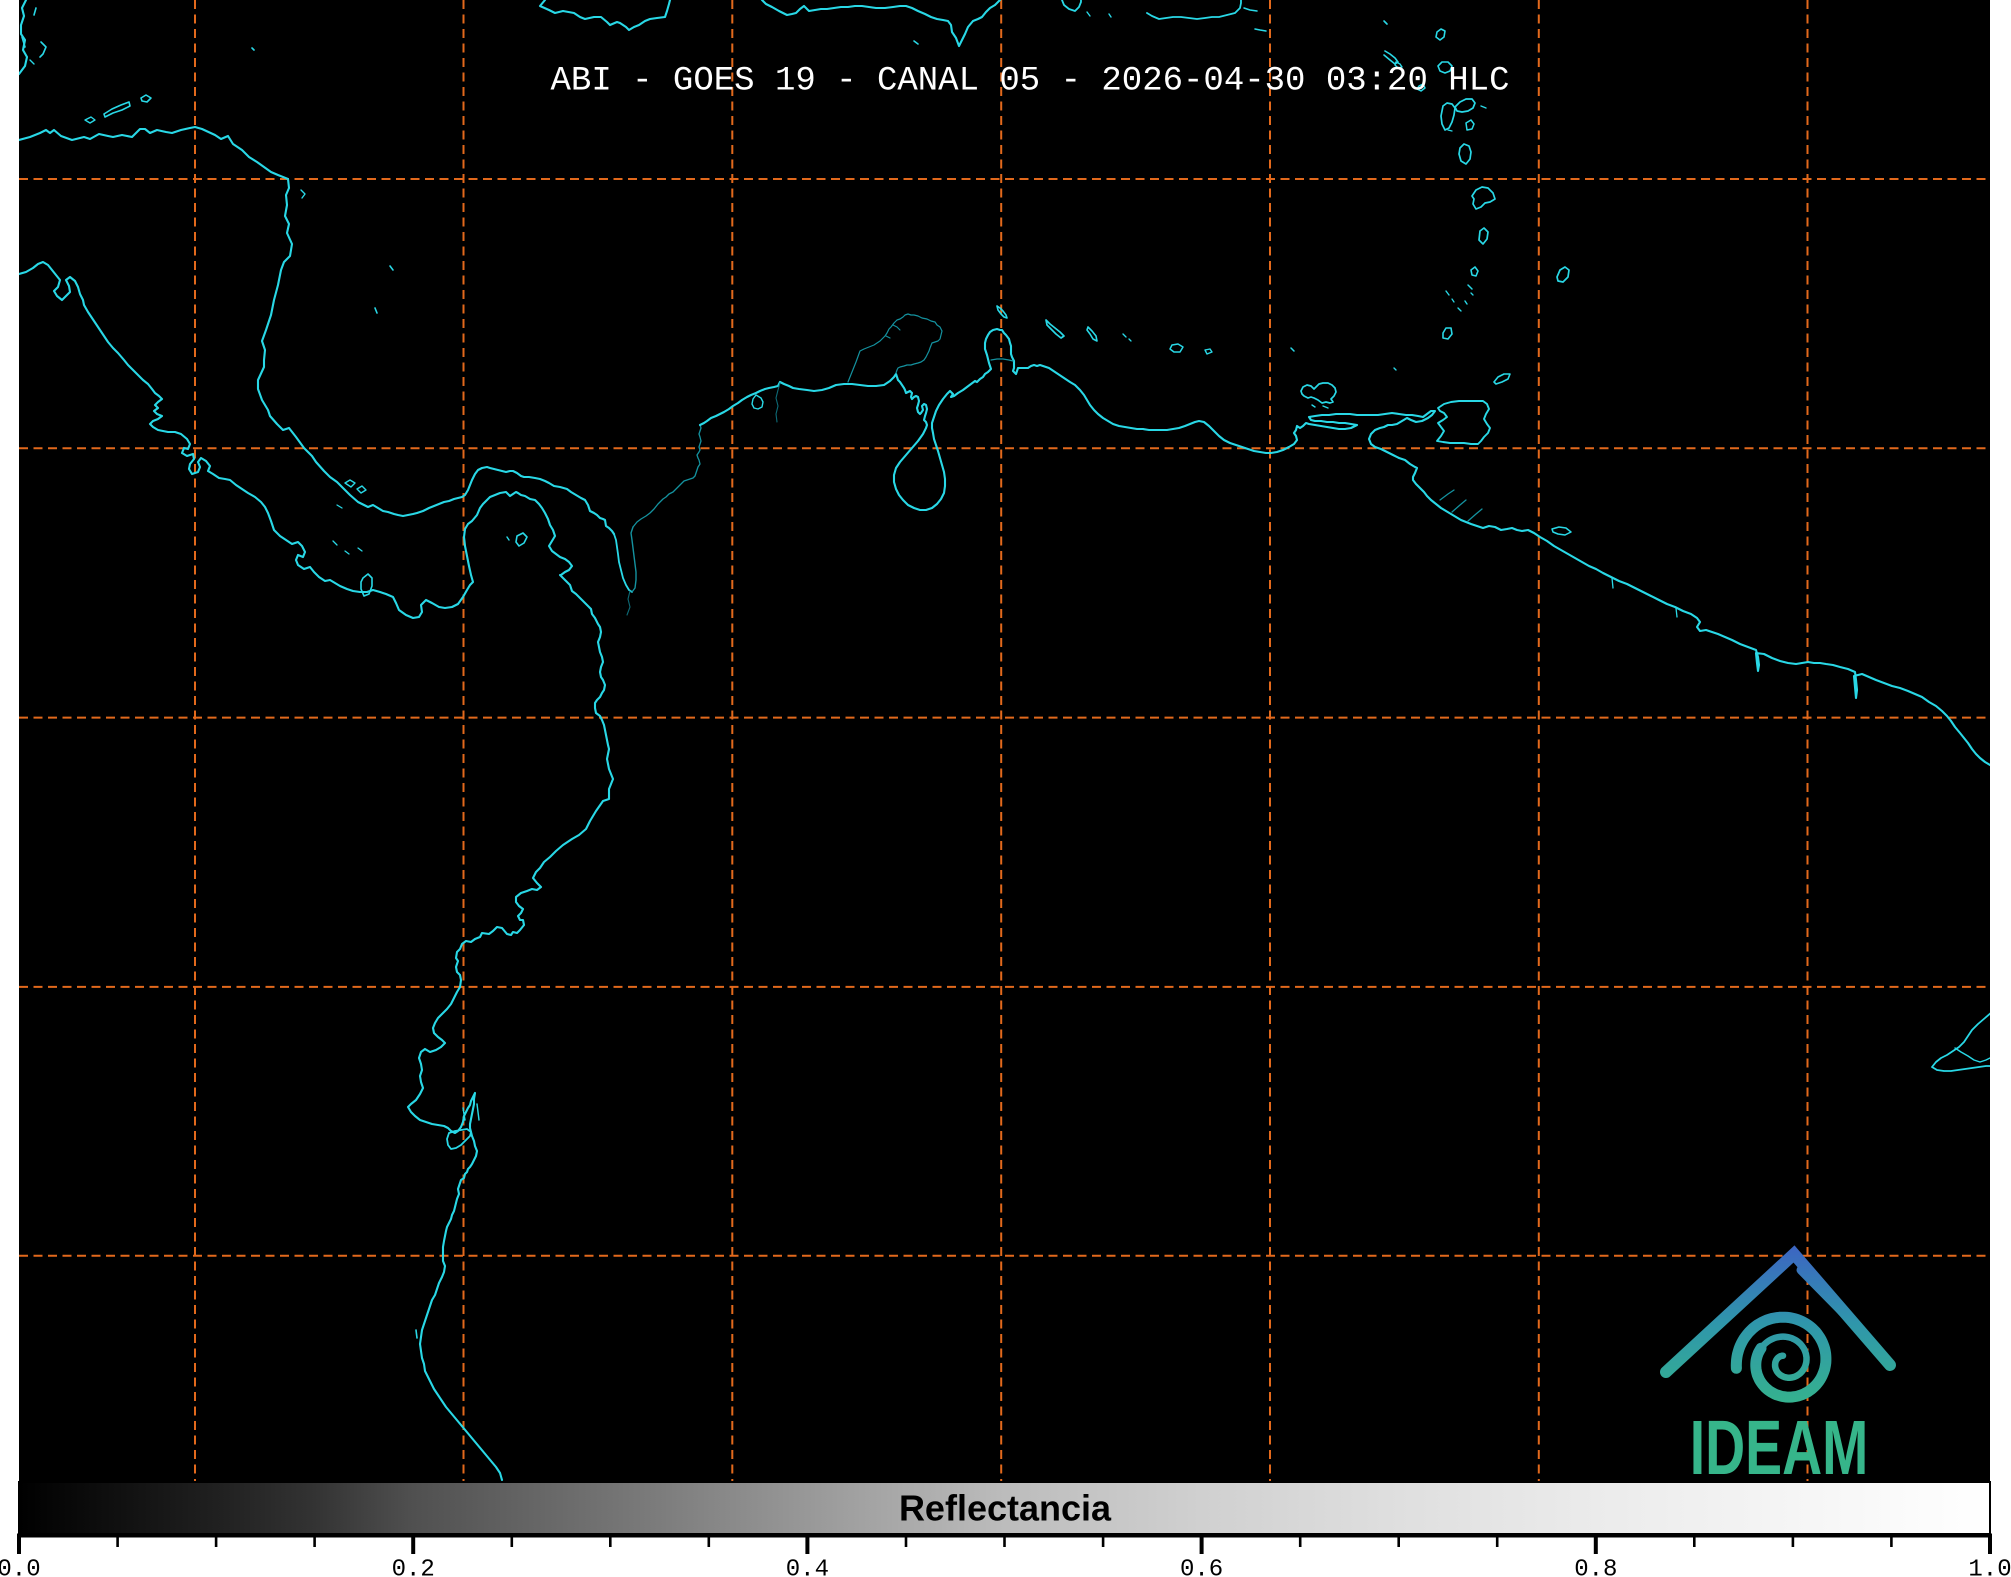 The height and width of the screenshot is (1577, 2011). Describe the element at coordinates (1779, 1448) in the screenshot. I see `svg-text: IDEAM` at that location.